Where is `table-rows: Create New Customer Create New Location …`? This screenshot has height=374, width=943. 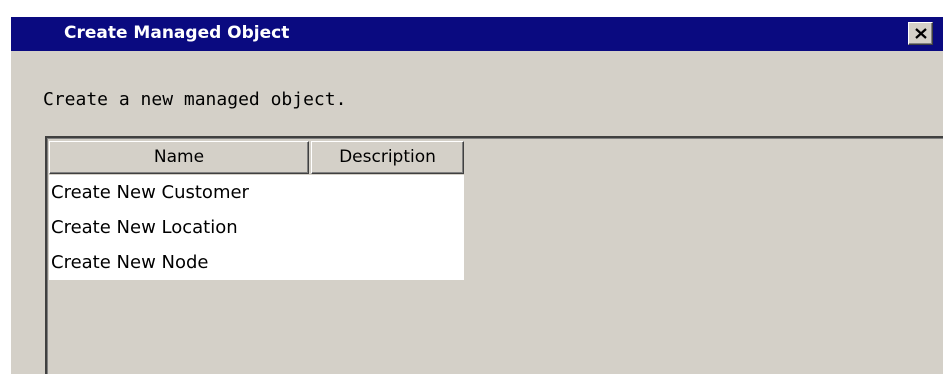 table-rows: Create New Customer Create New Location … is located at coordinates (256, 227).